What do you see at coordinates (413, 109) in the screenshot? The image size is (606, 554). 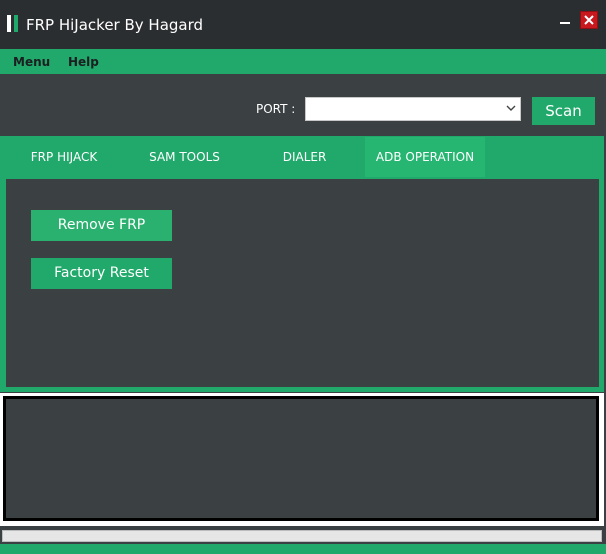 I see `port-dropdown` at bounding box center [413, 109].